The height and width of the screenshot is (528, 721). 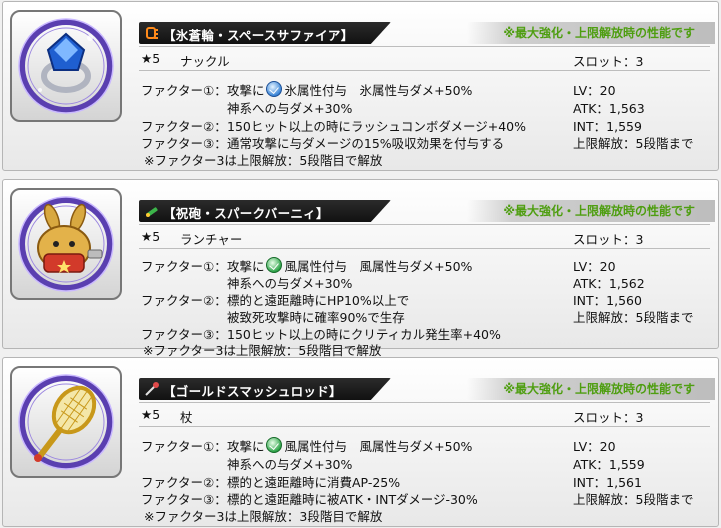 I want to click on item-title-bar: 【ゴールドスマッシュロッド】, so click(x=265, y=389).